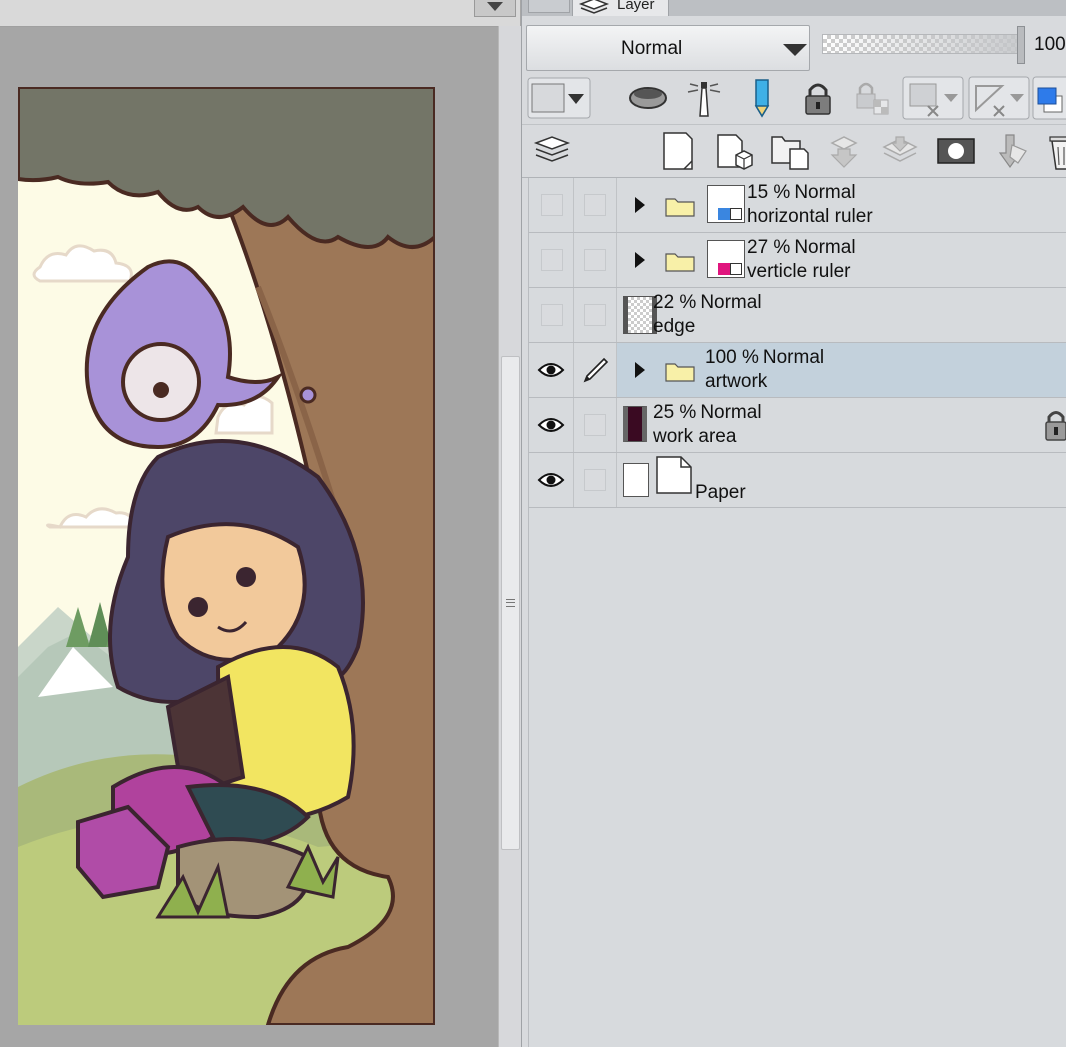  Describe the element at coordinates (1057, 153) in the screenshot. I see `delete-layer-icon` at that location.